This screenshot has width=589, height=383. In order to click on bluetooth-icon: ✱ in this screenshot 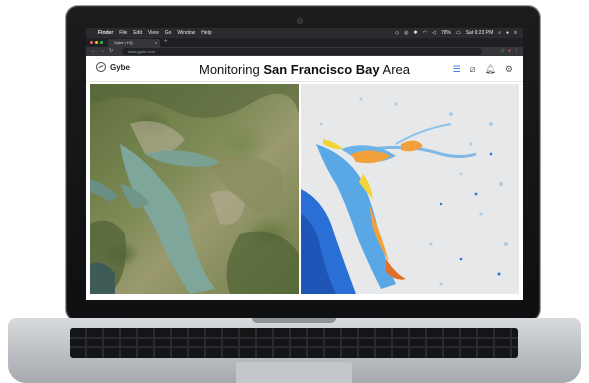, I will do `click(416, 33)`.